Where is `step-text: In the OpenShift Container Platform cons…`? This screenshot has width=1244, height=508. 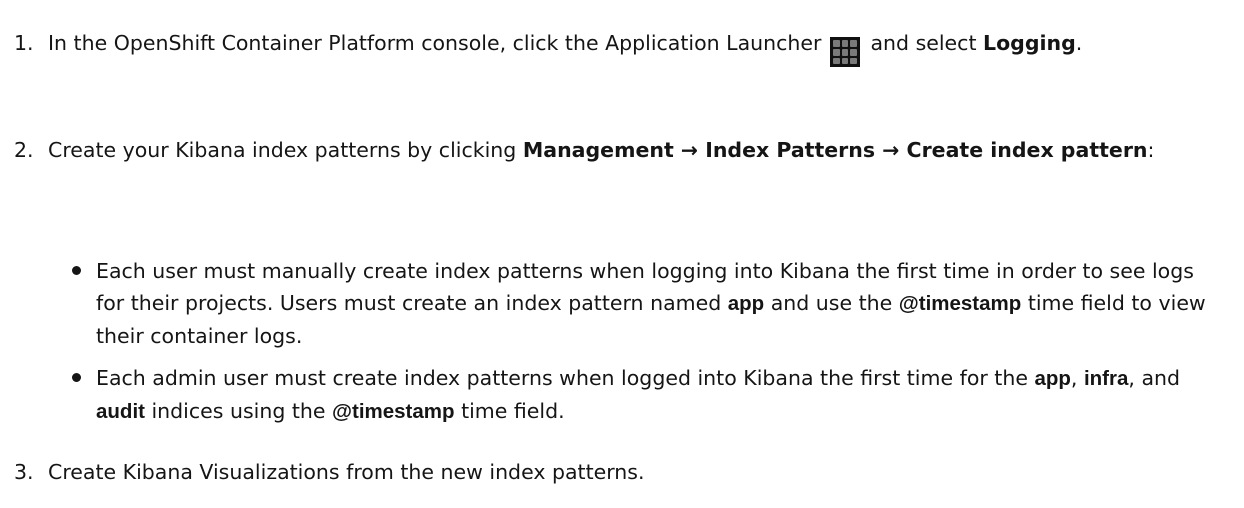 step-text: In the OpenShift Container Platform cons… is located at coordinates (633, 51).